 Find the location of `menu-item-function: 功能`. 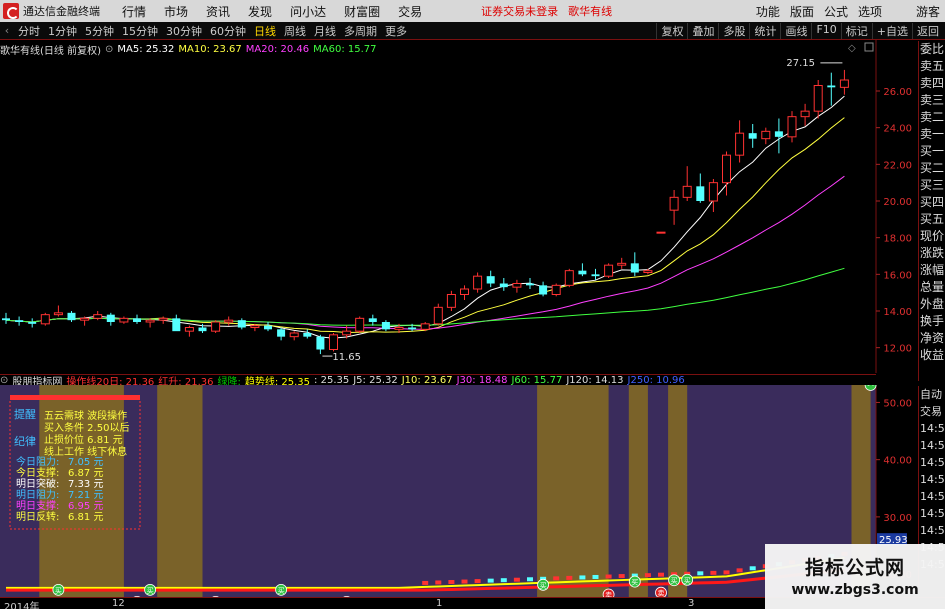

menu-item-function: 功能 is located at coordinates (768, 11).